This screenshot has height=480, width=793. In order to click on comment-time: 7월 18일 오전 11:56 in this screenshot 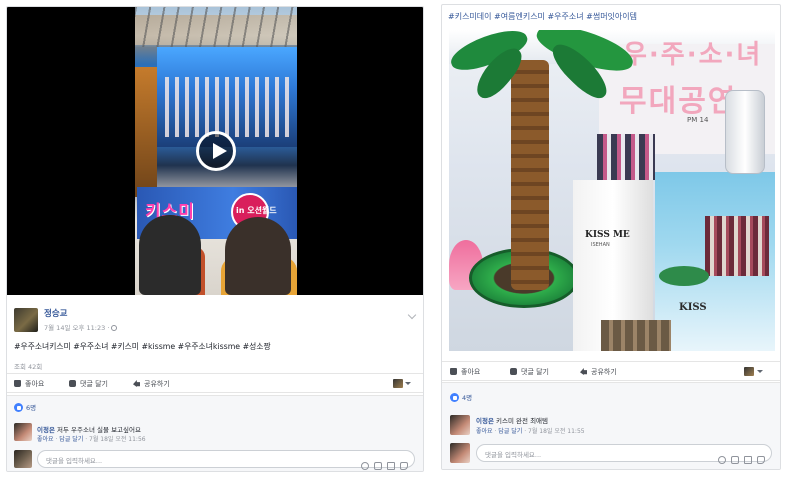, I will do `click(117, 439)`.